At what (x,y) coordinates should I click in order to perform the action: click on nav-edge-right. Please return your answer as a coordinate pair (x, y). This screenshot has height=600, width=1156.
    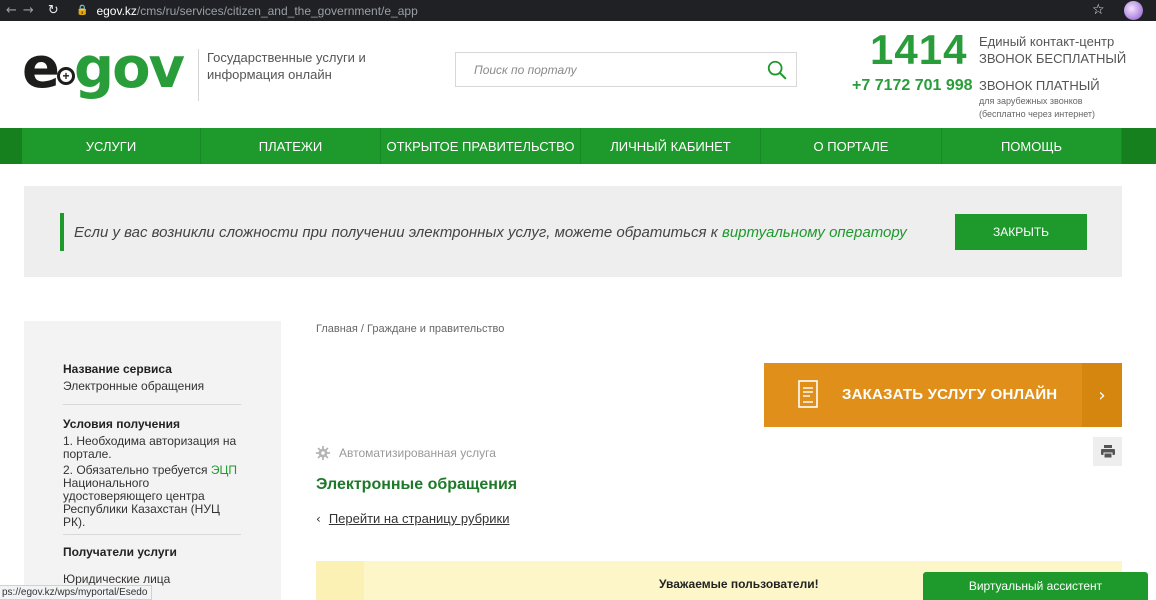
    Looking at the image, I should click on (1139, 146).